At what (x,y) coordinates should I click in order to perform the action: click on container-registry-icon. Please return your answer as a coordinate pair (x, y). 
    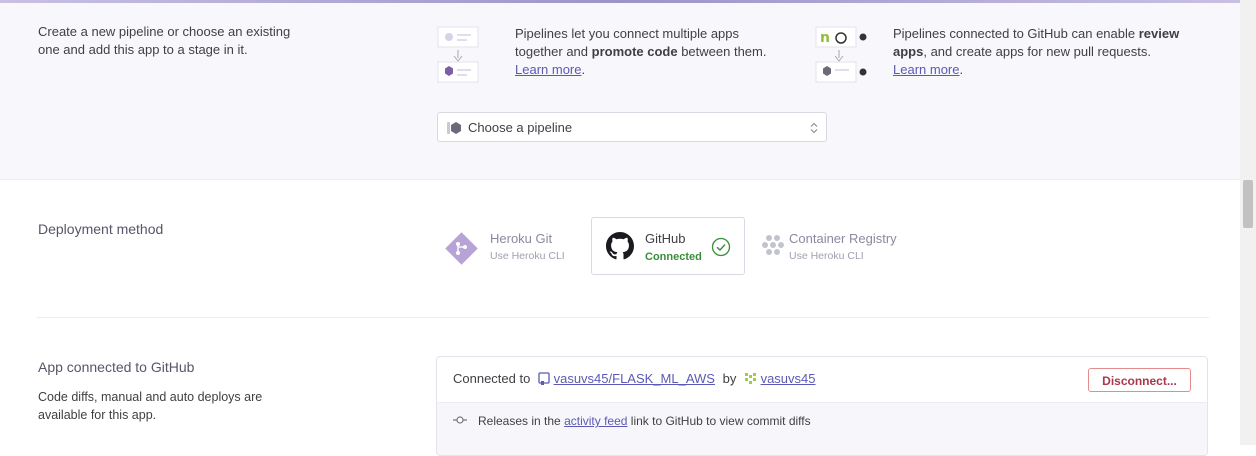
    Looking at the image, I should click on (773, 245).